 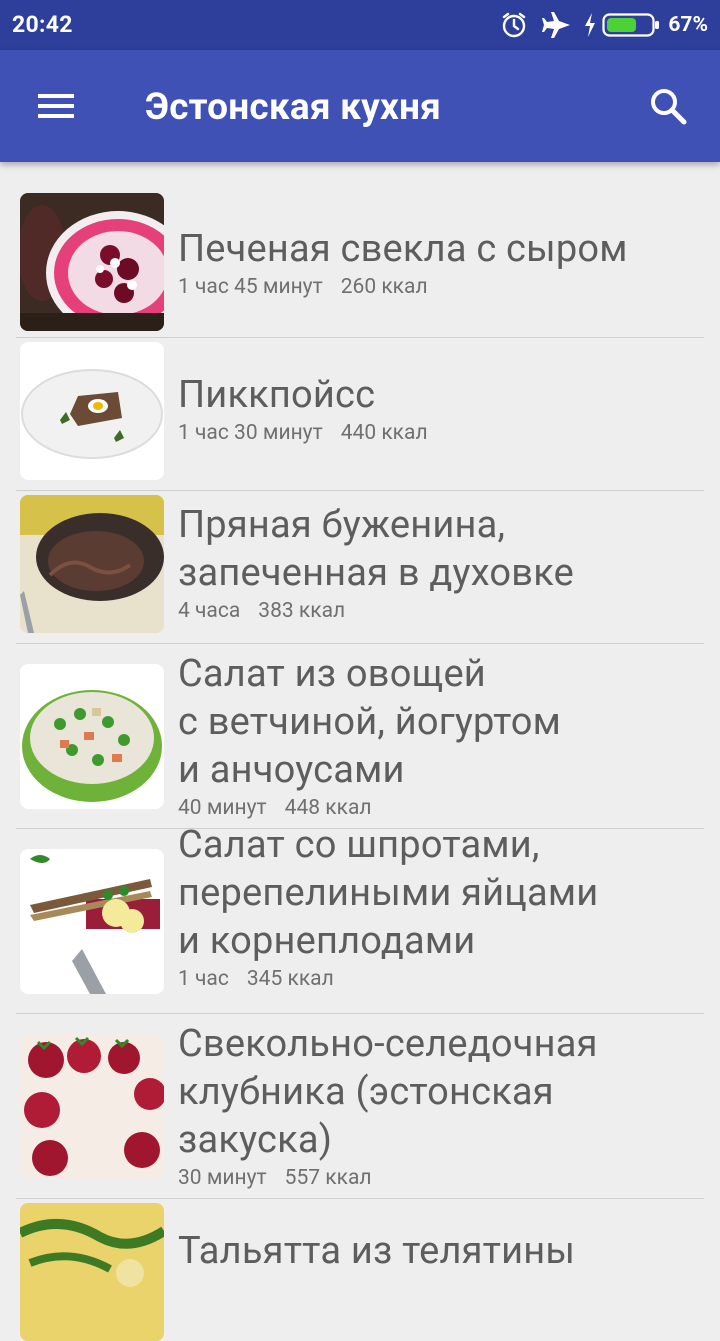 I want to click on menu-icon, so click(x=56, y=106).